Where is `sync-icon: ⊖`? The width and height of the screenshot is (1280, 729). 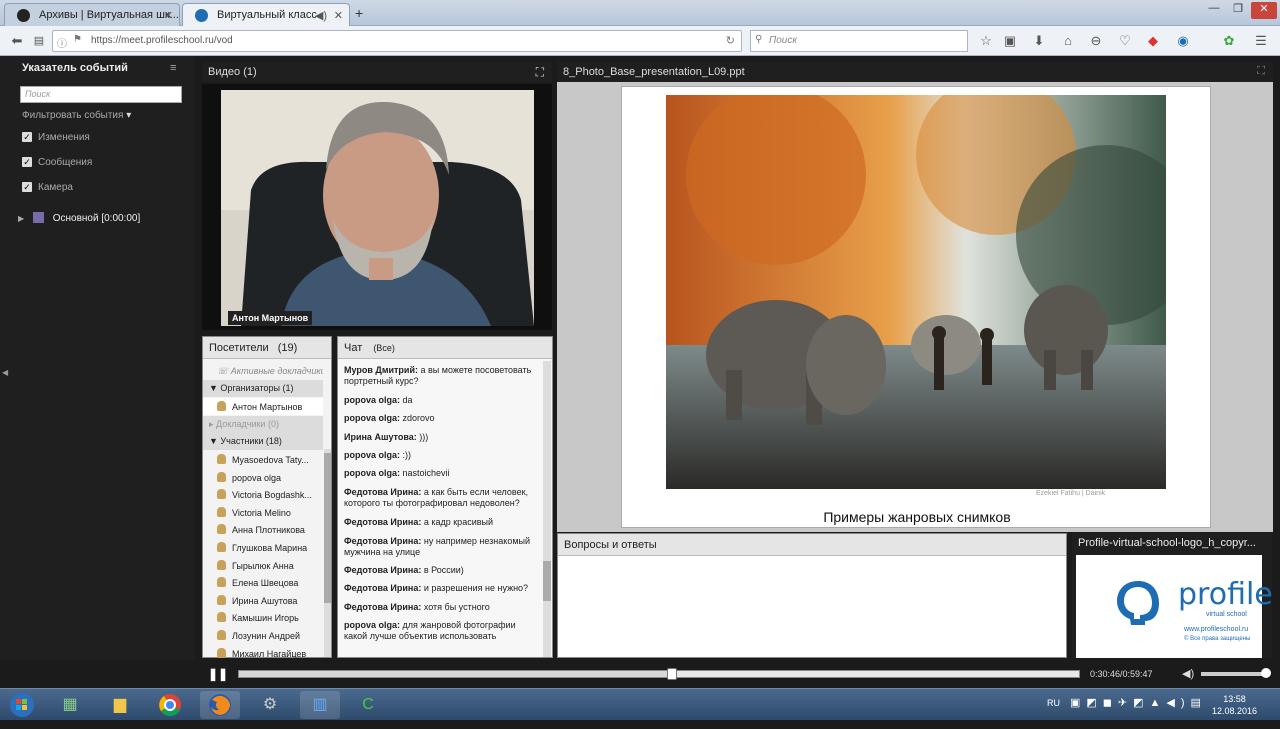 sync-icon: ⊖ is located at coordinates (1096, 41).